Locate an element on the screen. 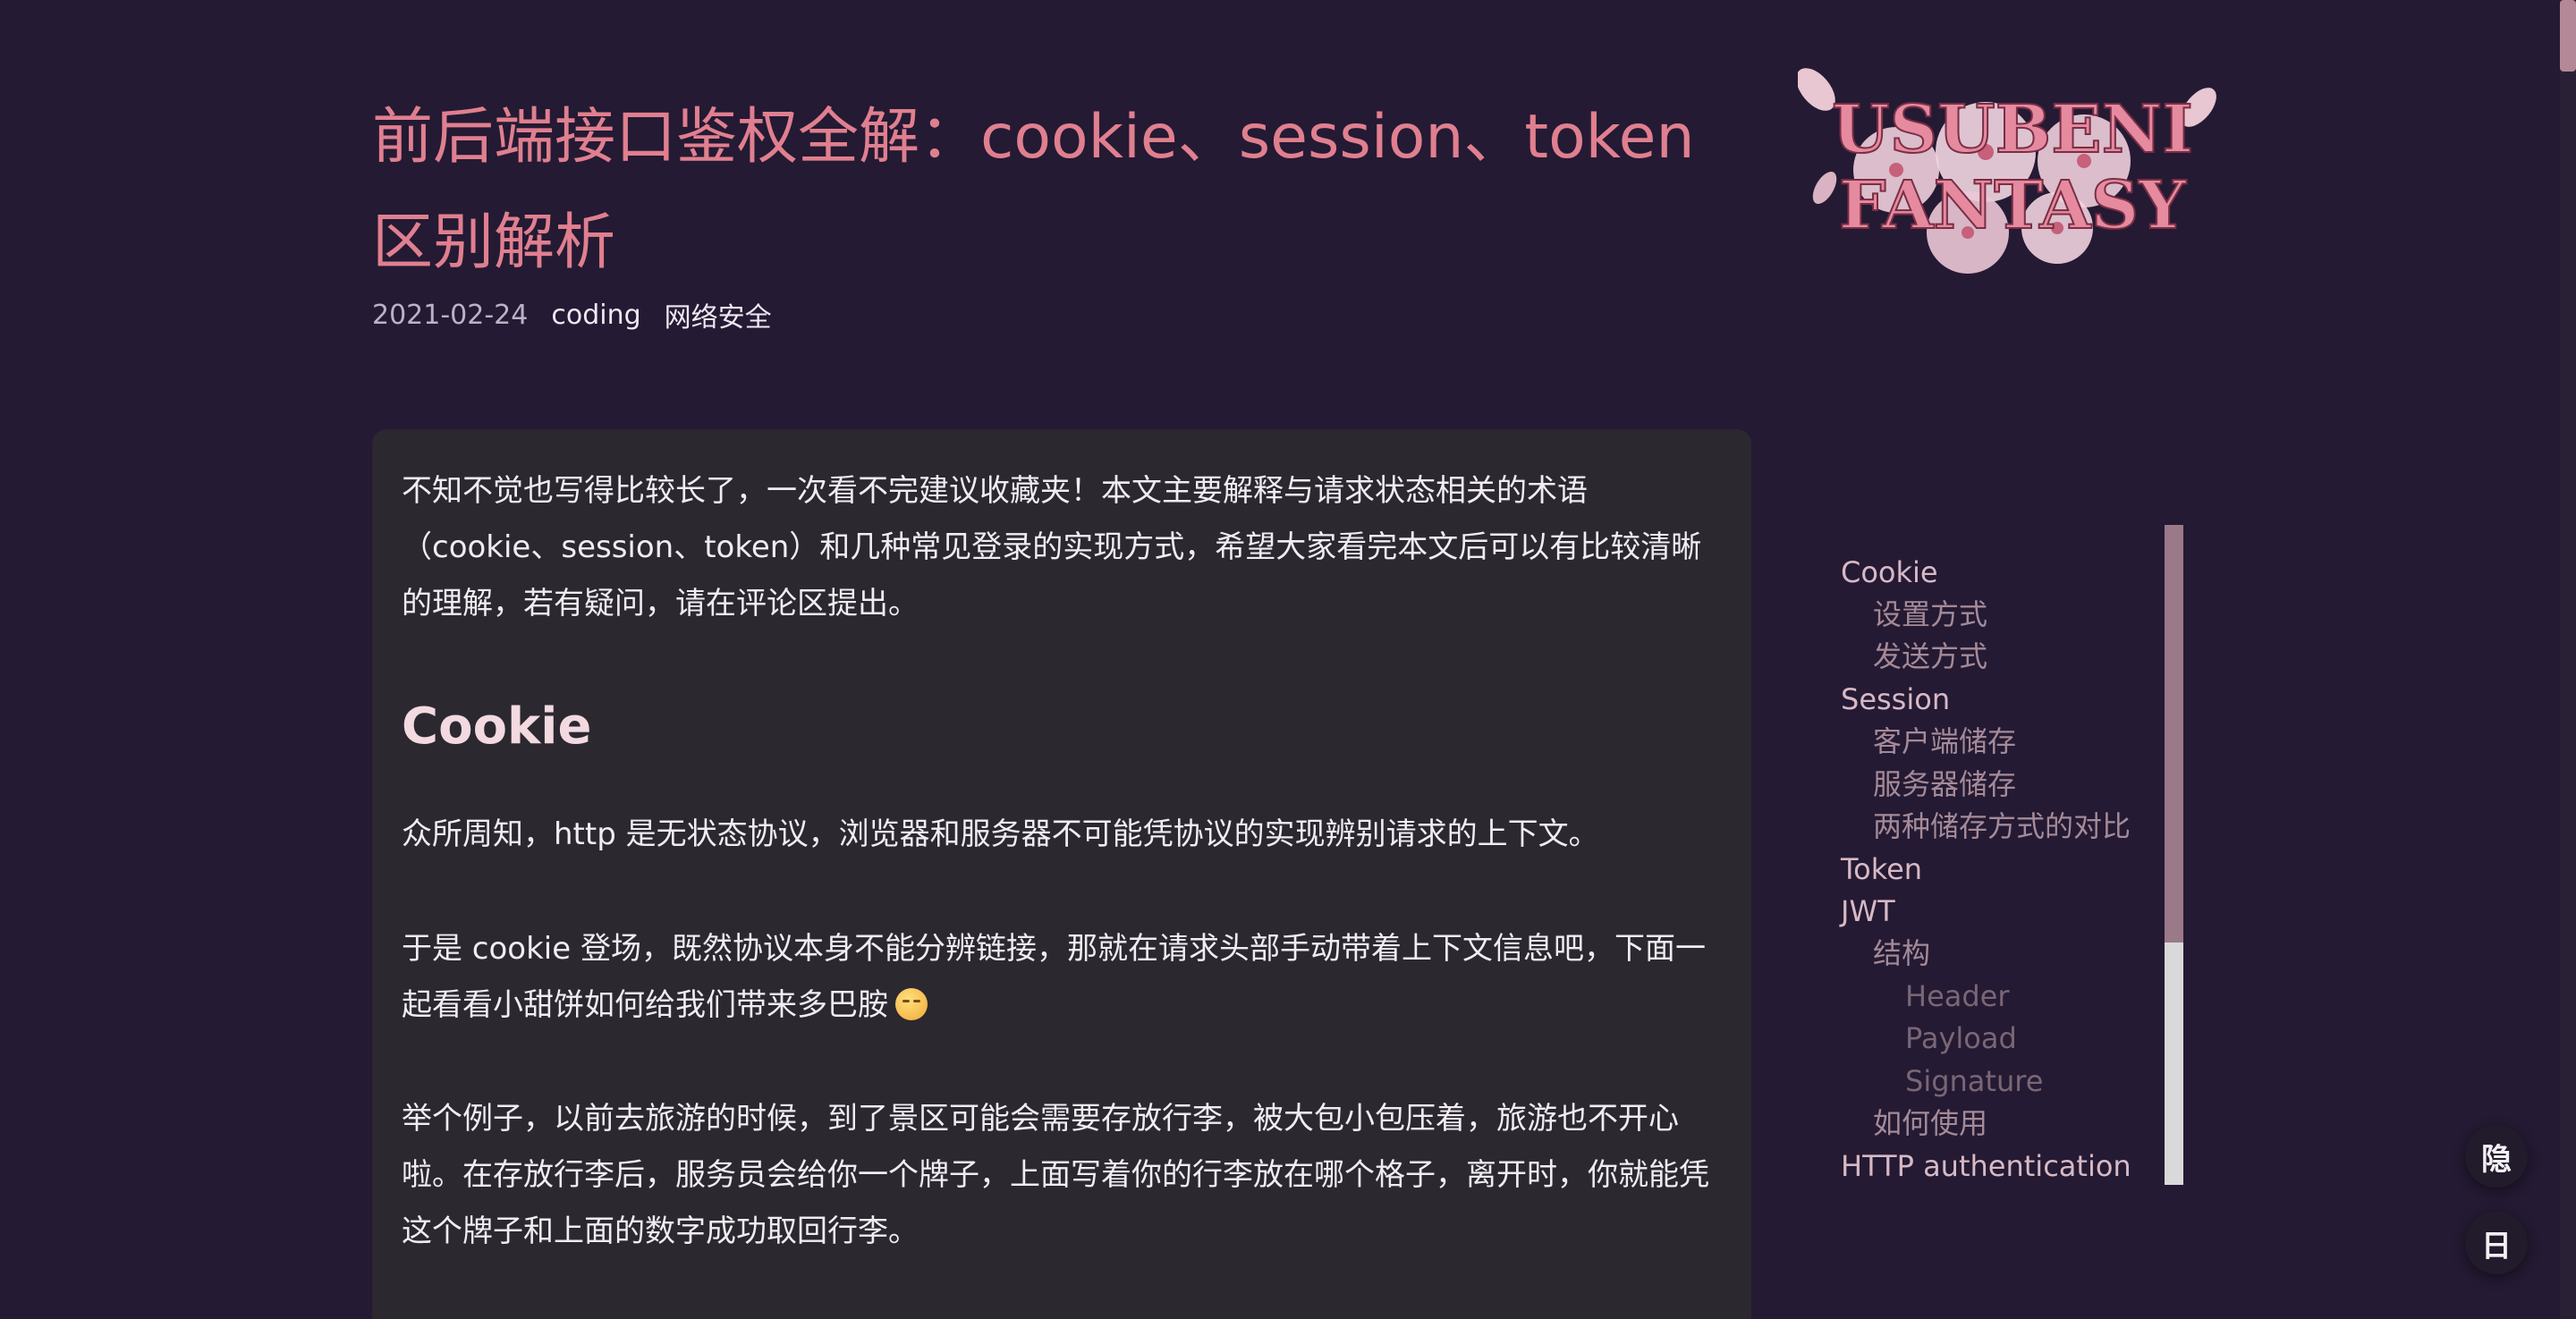 This screenshot has height=1319, width=2576. site-logo: USUBENI FANTASY is located at coordinates (2012, 170).